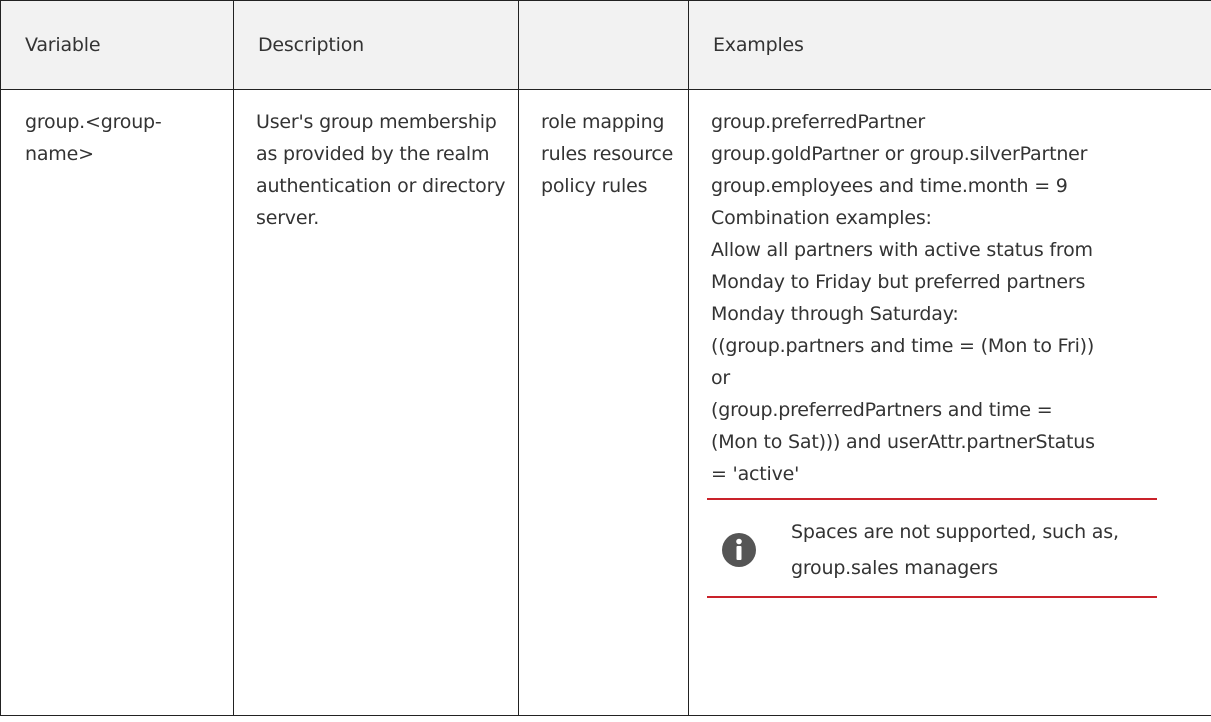  I want to click on example-line: or, so click(721, 378).